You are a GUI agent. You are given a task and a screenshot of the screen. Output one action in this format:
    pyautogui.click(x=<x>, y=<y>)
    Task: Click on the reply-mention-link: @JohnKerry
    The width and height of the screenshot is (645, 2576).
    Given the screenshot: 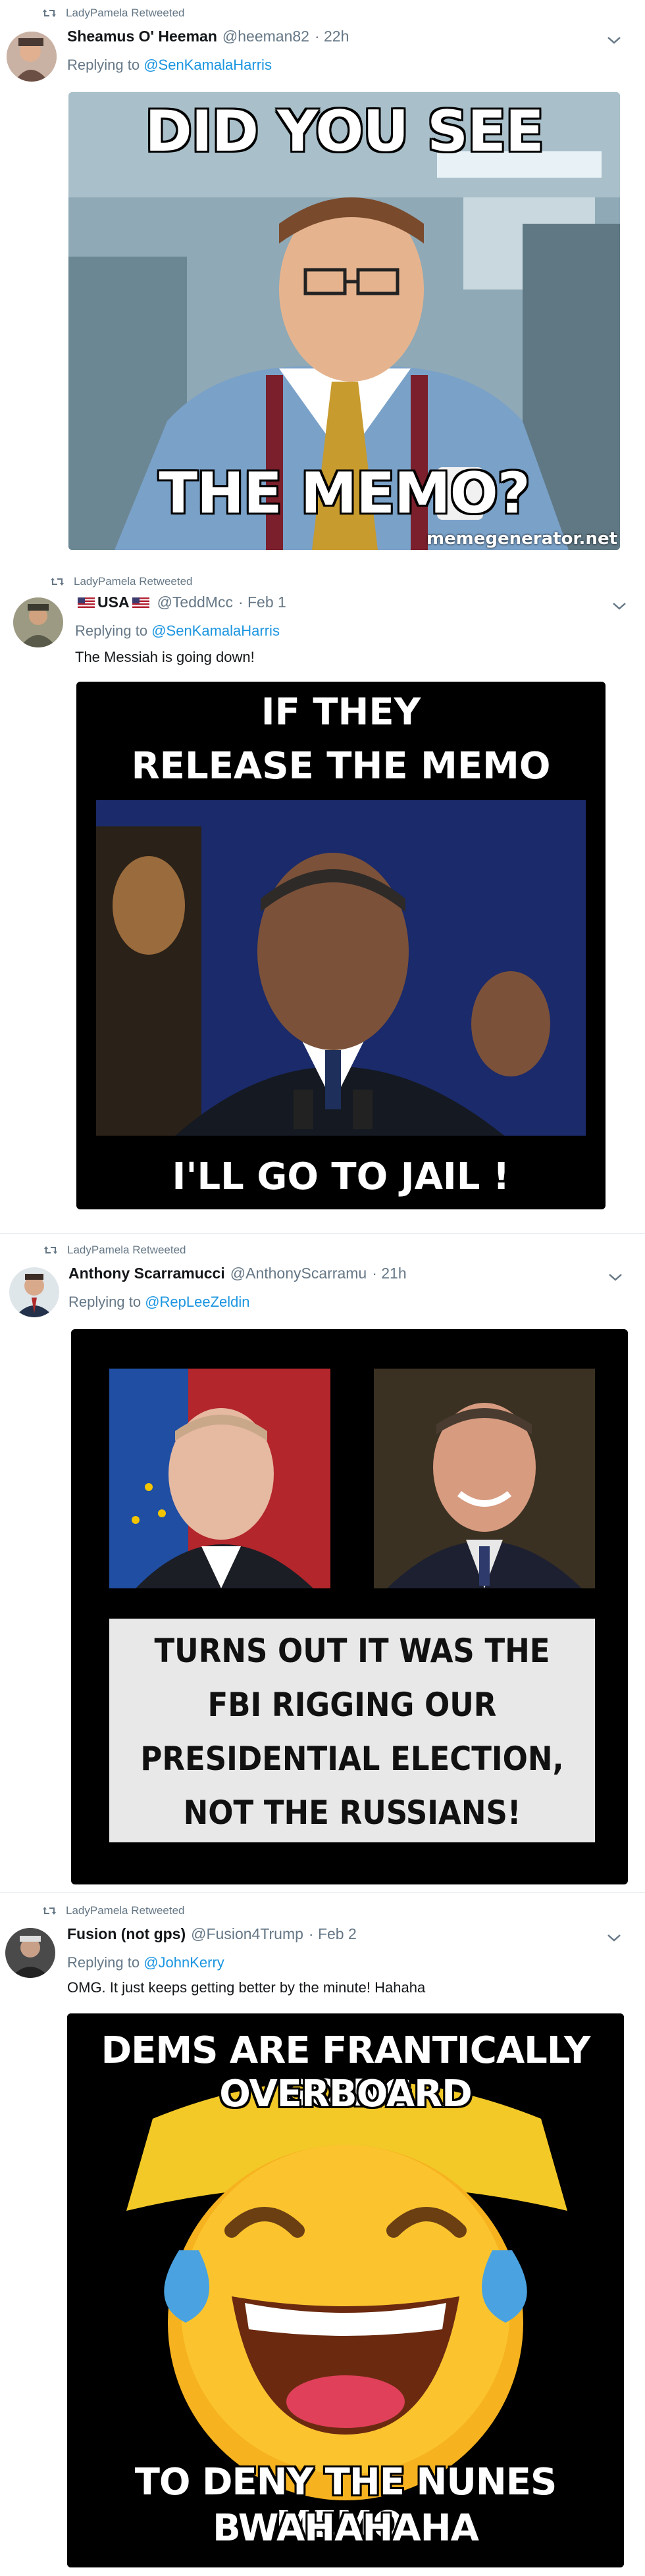 What is the action you would take?
    pyautogui.click(x=183, y=1963)
    